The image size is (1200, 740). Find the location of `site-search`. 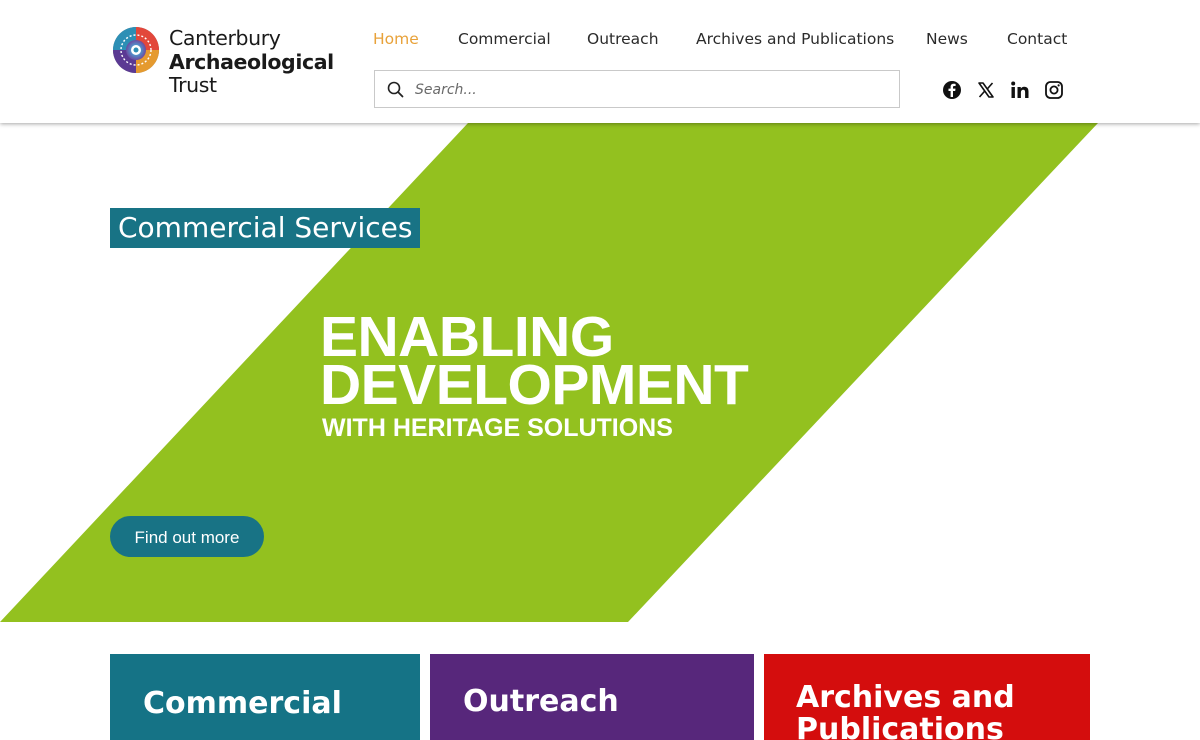

site-search is located at coordinates (637, 89).